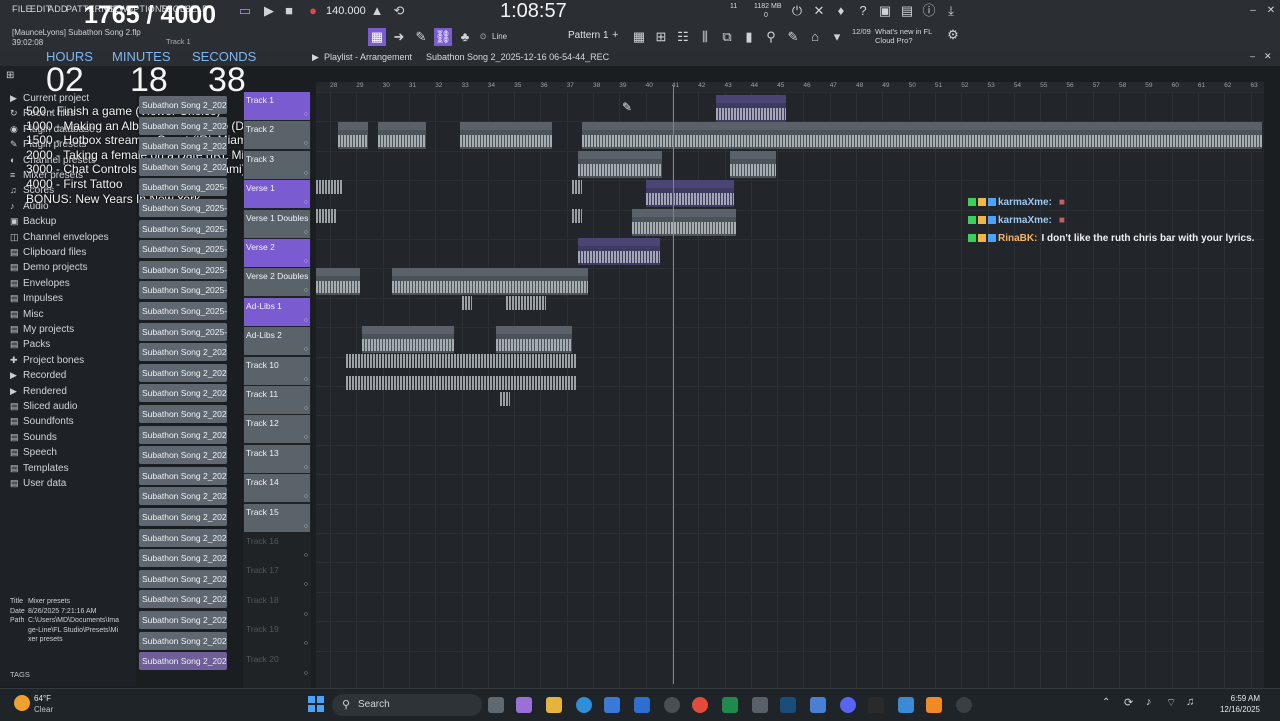 The image size is (1280, 721). Describe the element at coordinates (848, 705) in the screenshot. I see `discord-icon` at that location.